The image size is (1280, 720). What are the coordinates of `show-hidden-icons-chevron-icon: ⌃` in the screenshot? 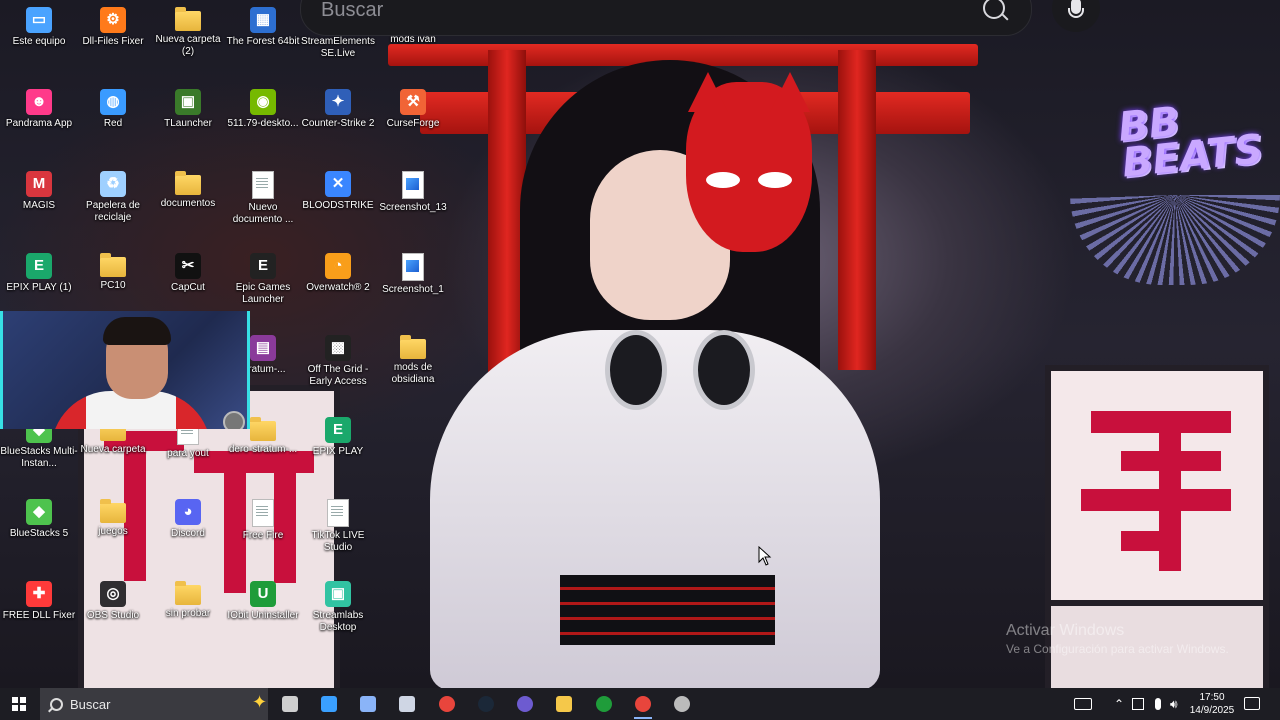 It's located at (1120, 704).